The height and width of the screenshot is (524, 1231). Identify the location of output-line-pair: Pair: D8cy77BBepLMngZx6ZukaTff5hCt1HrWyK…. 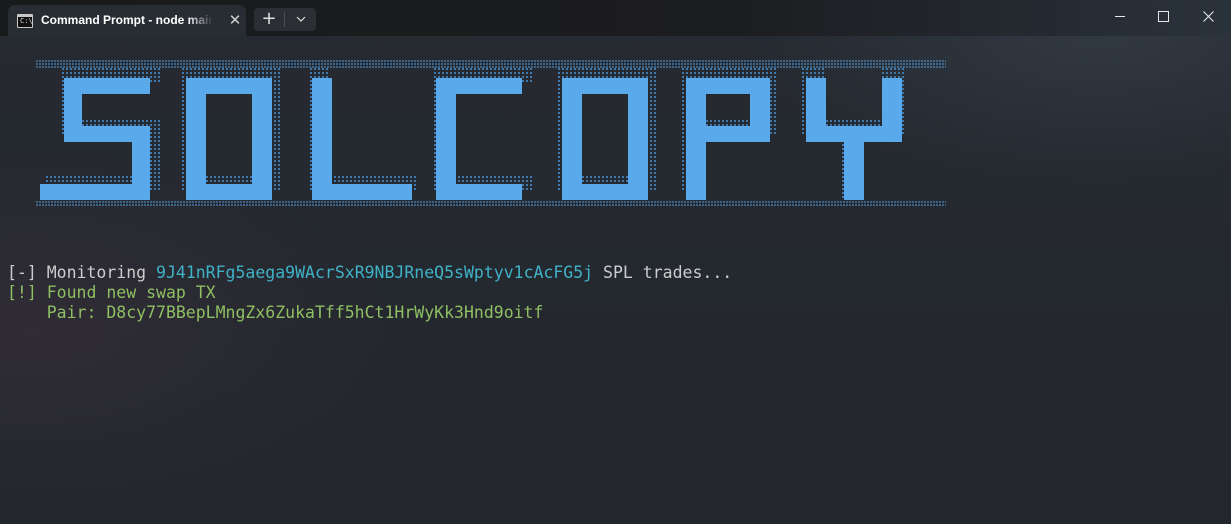
(275, 312).